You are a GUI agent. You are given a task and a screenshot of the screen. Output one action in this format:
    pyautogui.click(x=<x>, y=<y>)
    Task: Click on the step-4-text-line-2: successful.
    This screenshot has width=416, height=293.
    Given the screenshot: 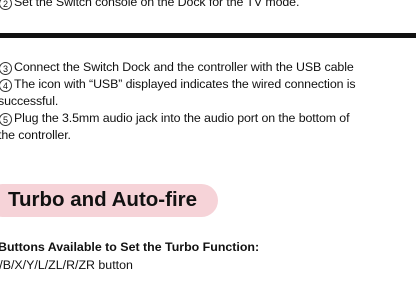 What is the action you would take?
    pyautogui.click(x=29, y=101)
    